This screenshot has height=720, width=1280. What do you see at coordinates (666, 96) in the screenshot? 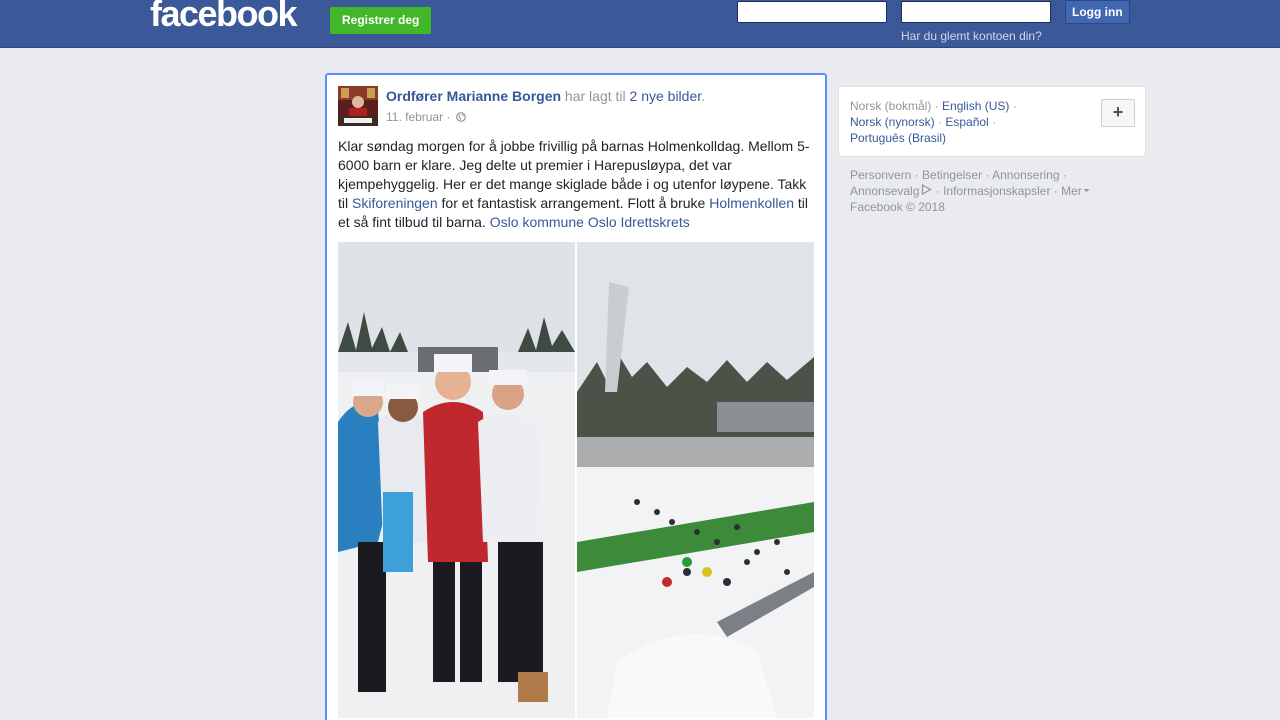
I see `photos-link: 2 nye bilder` at bounding box center [666, 96].